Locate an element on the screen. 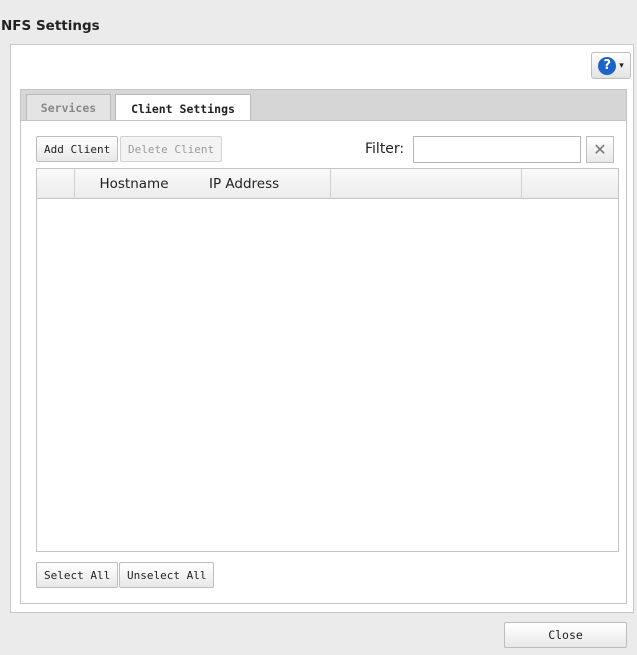 The image size is (637, 655). tab-client-settings: Client Settings is located at coordinates (183, 108).